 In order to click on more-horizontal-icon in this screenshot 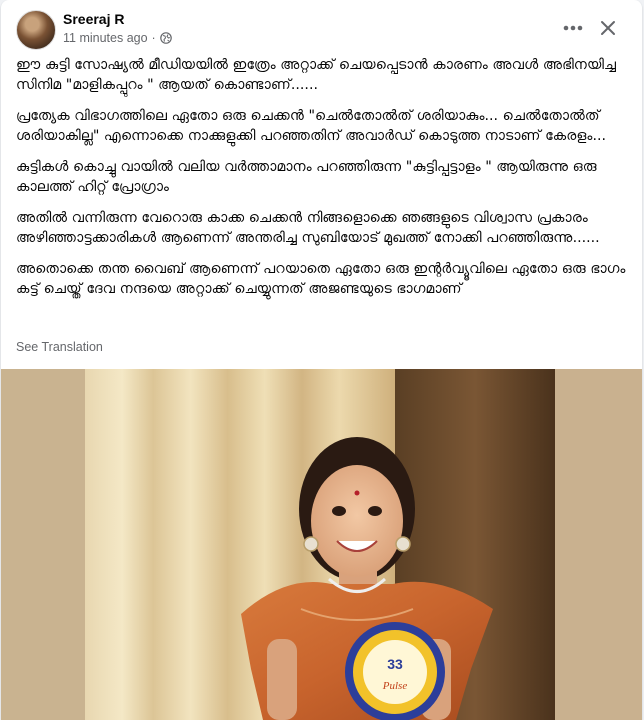, I will do `click(573, 28)`.